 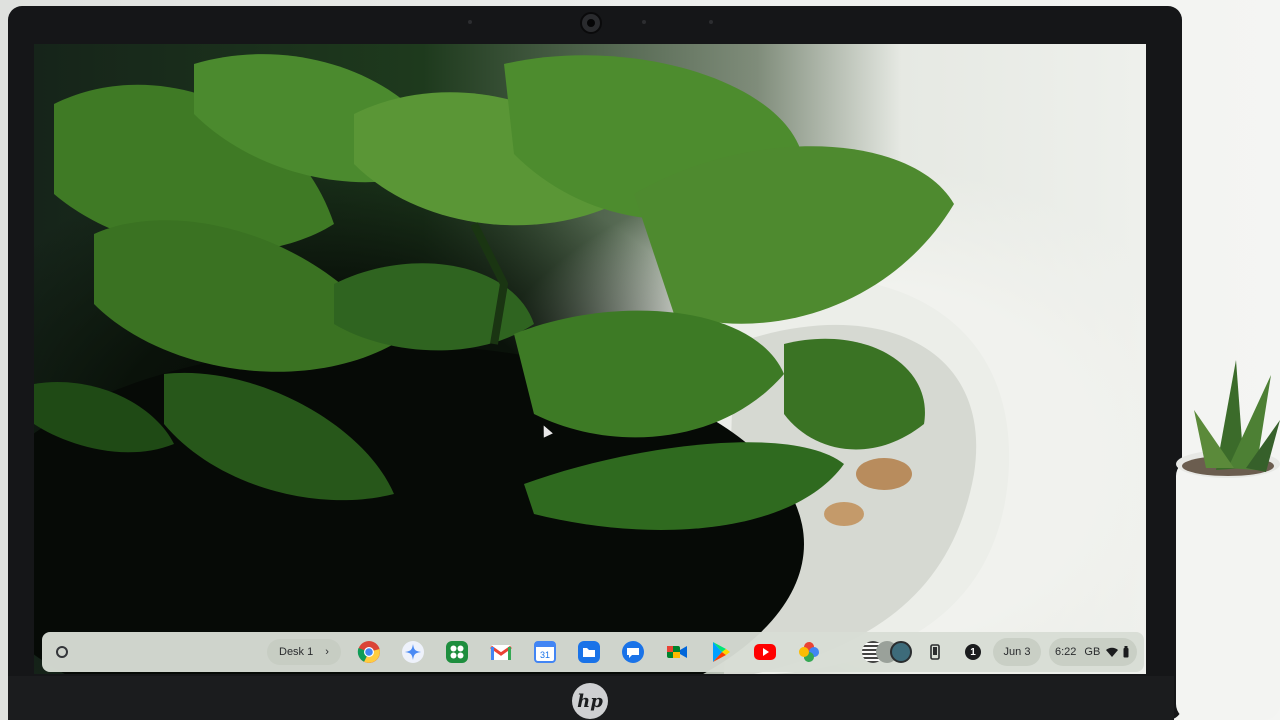 I want to click on date-label: Jun 3, so click(x=1017, y=652).